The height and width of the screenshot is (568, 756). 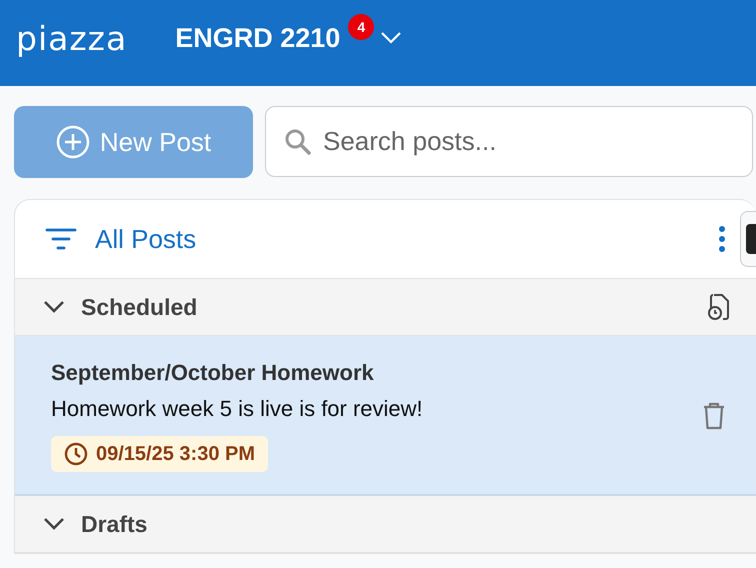 What do you see at coordinates (397, 239) in the screenshot?
I see `filter-label: All Posts` at bounding box center [397, 239].